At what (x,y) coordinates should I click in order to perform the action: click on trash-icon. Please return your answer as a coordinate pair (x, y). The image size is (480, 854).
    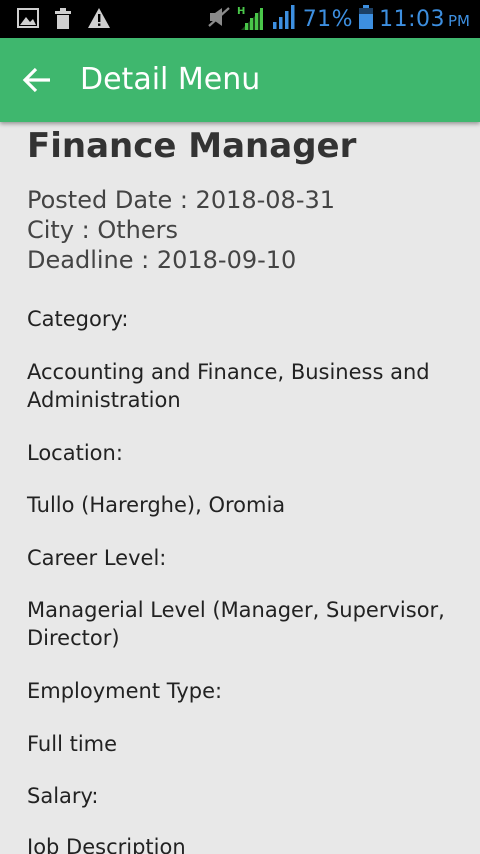
    Looking at the image, I should click on (63, 20).